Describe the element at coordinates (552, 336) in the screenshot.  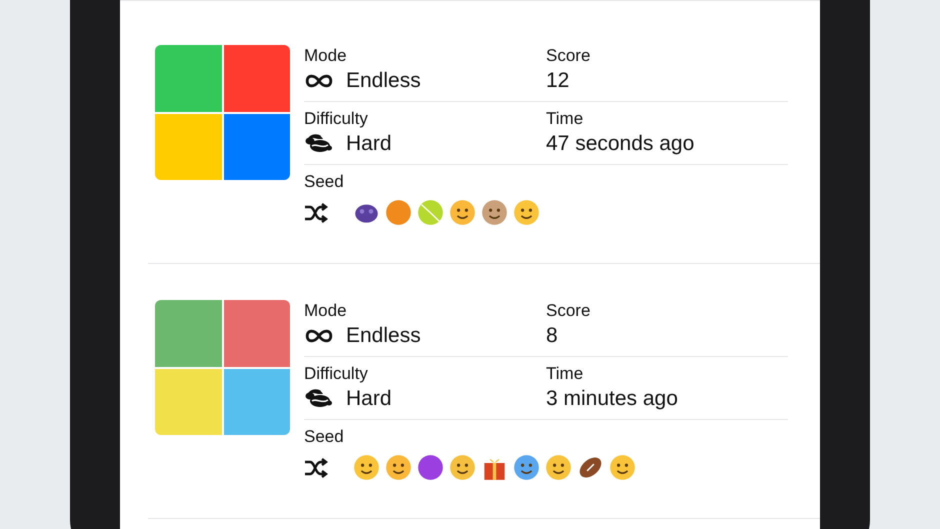
I see `score-value: 8` at that location.